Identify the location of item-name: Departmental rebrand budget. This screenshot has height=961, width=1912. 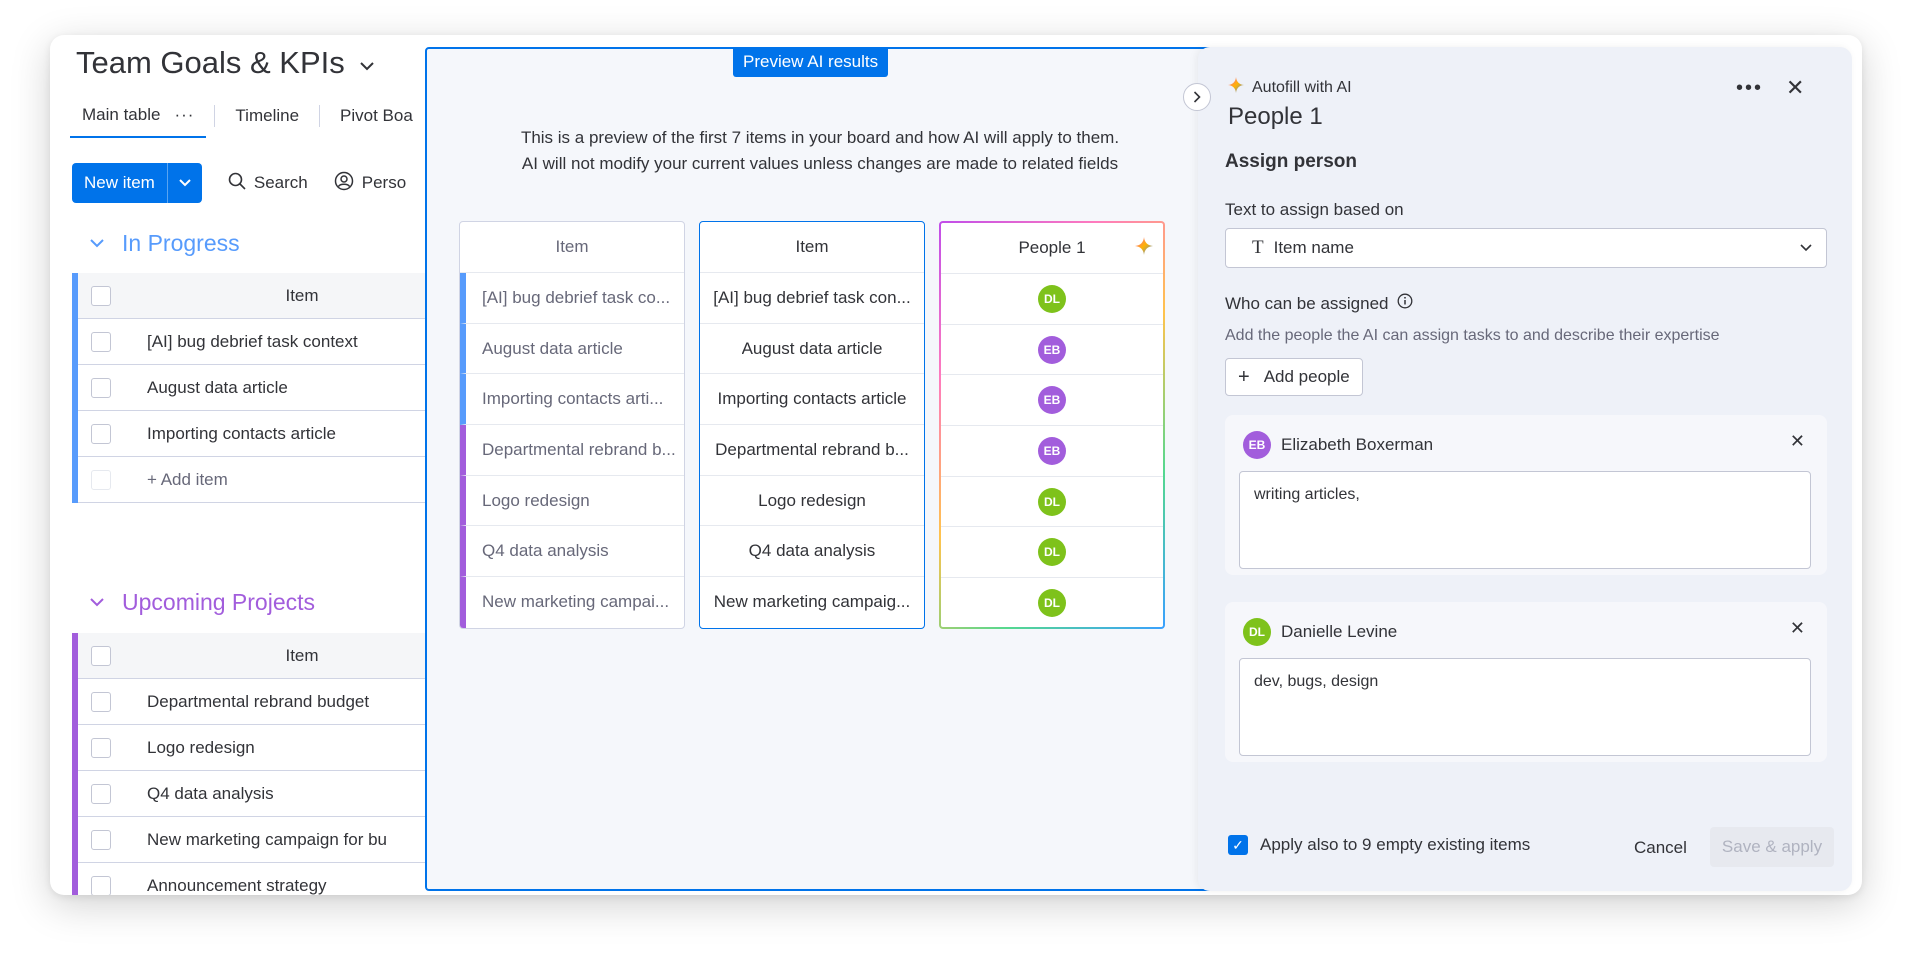
(258, 702).